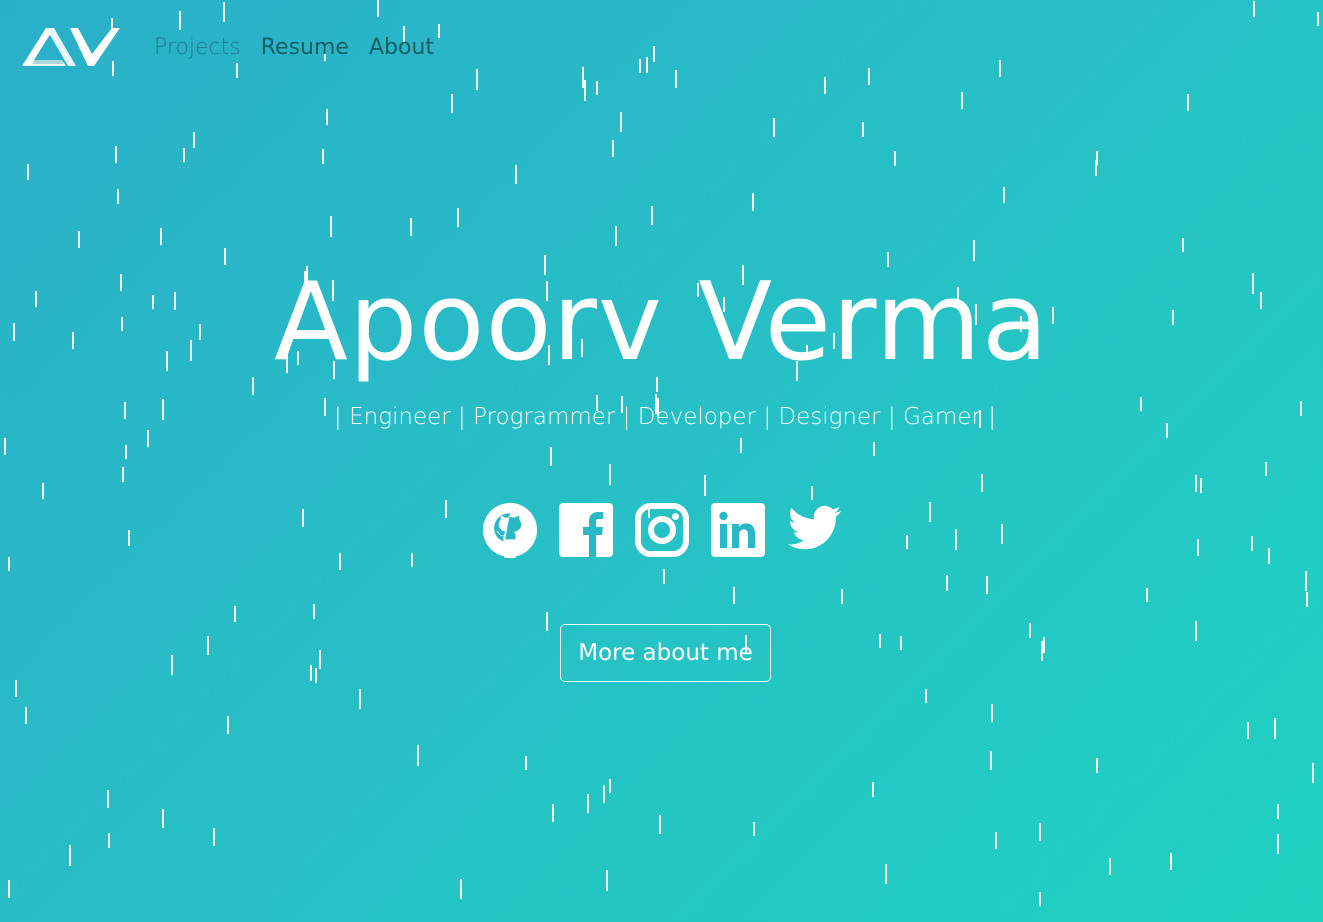 The width and height of the screenshot is (1323, 922). I want to click on nav-links: Projects Resume About, so click(294, 48).